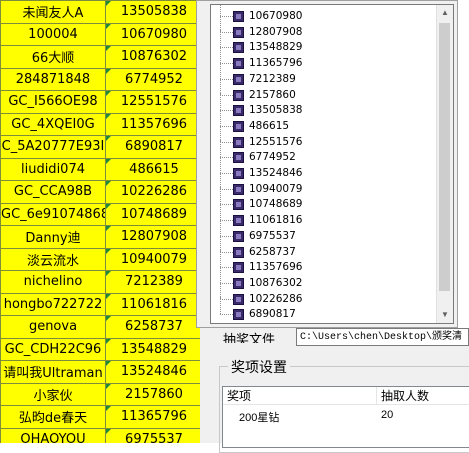  I want to click on scroll-down-arrow-icon: ▼, so click(445, 315).